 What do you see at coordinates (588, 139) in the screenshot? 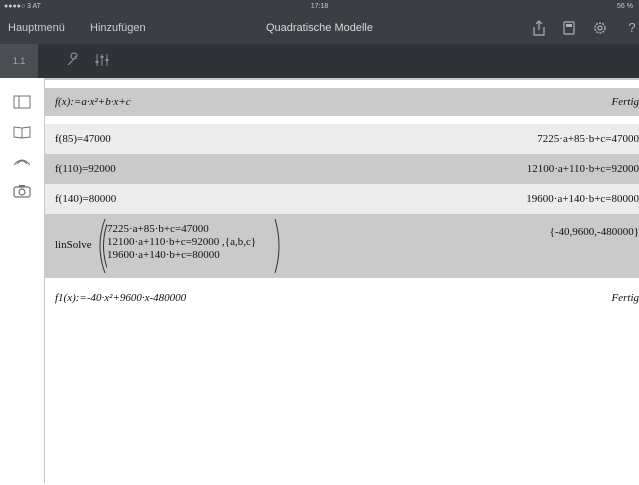
I see `row2-output: 7225·a+85·b+c=47000` at bounding box center [588, 139].